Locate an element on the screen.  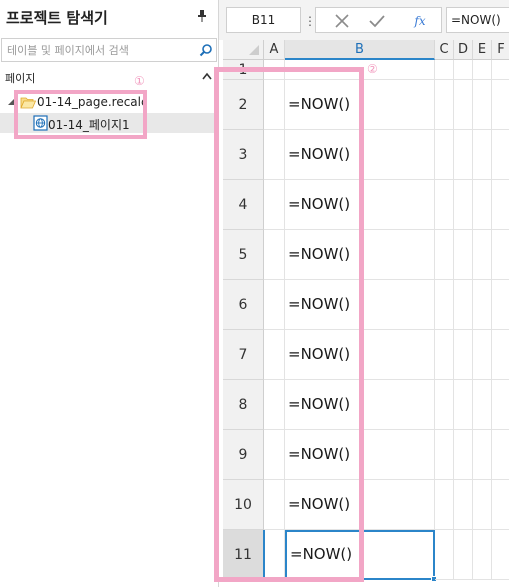
pin-icon is located at coordinates (202, 16).